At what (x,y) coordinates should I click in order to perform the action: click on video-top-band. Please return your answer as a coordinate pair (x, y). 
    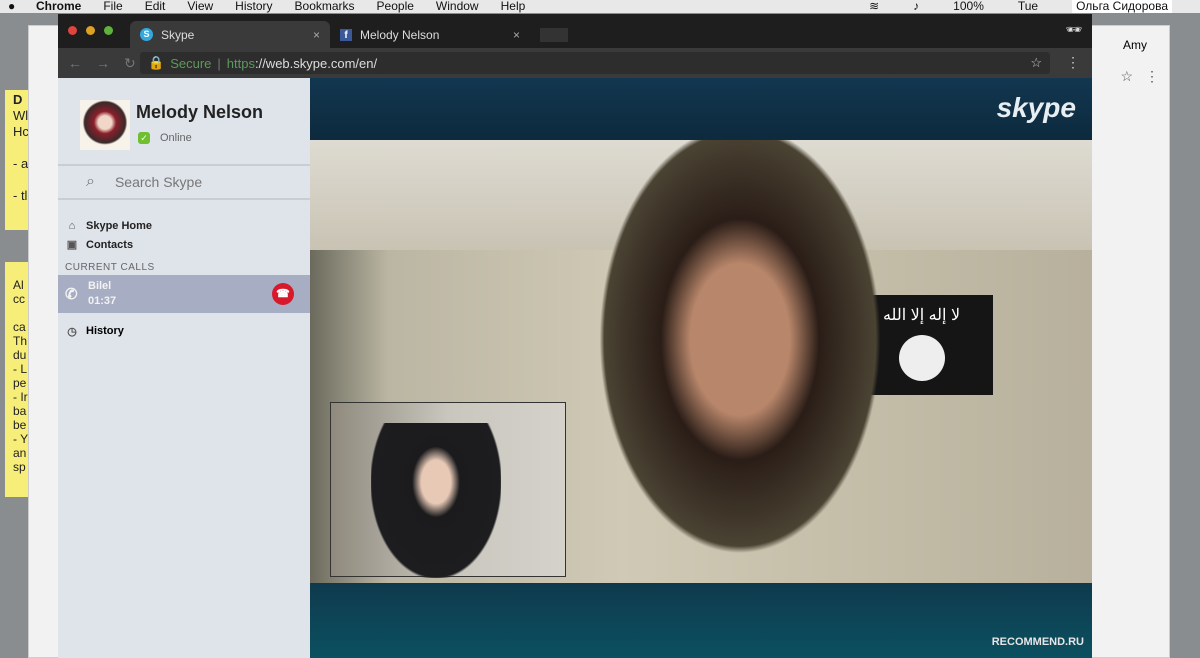
    Looking at the image, I should click on (701, 108).